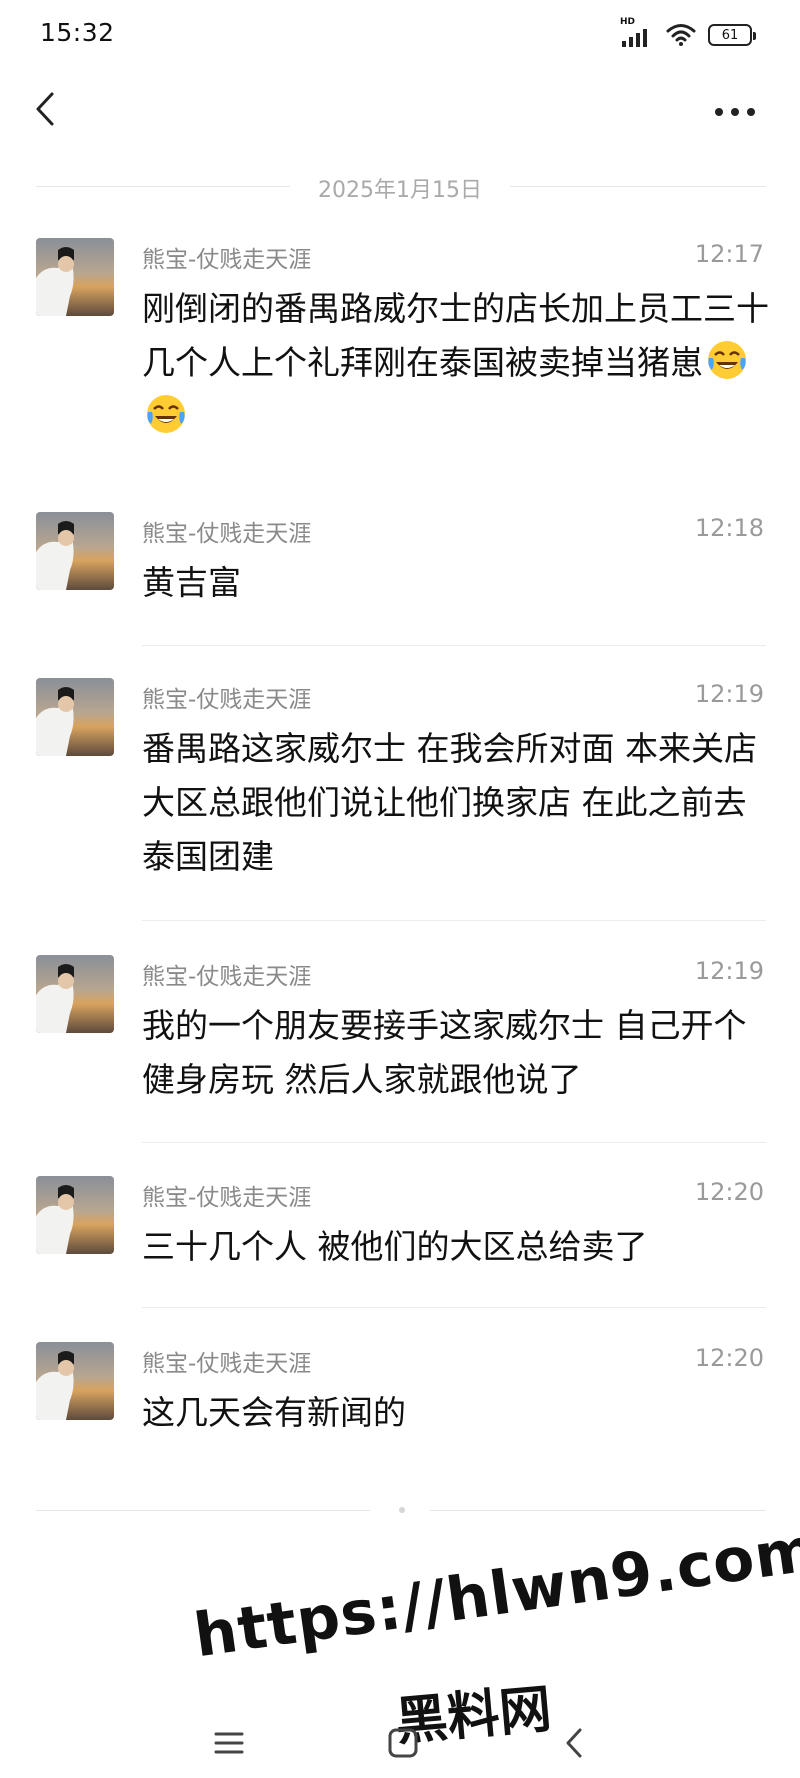 This screenshot has height=1778, width=800. I want to click on status-time: 15:32, so click(77, 32).